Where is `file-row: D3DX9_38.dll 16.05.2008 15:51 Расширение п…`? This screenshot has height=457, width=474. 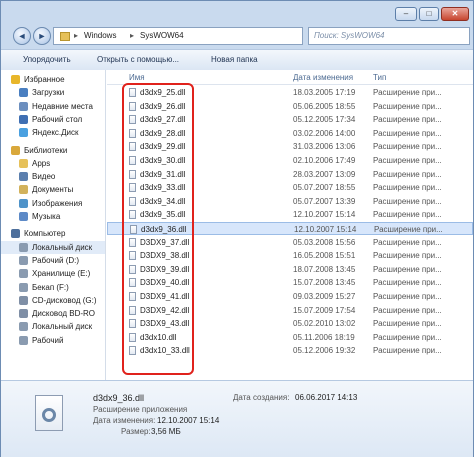
file-row: D3DX9_38.dll 16.05.2008 15:51 Расширение п… is located at coordinates (290, 255).